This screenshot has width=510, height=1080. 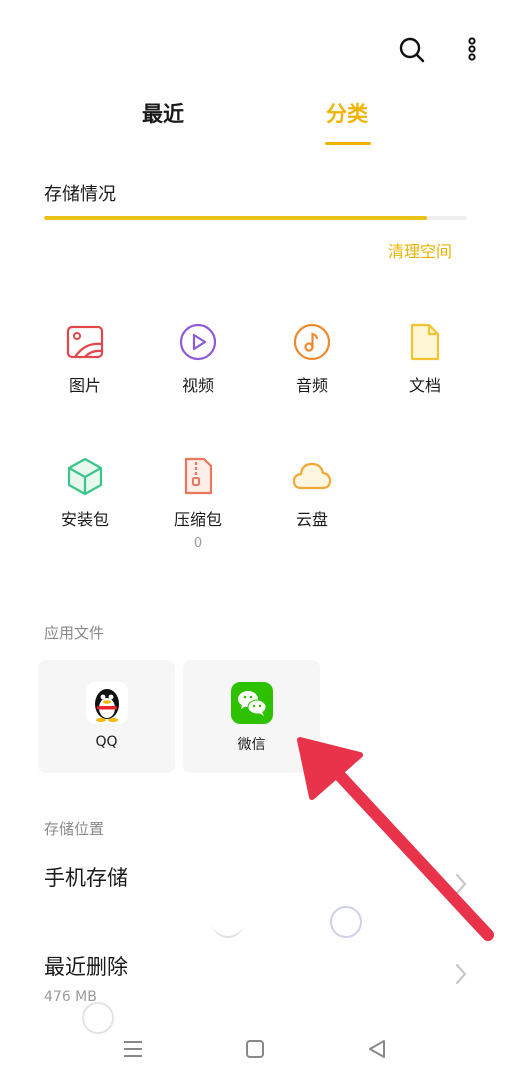 I want to click on category-audio: 音频, so click(x=312, y=359).